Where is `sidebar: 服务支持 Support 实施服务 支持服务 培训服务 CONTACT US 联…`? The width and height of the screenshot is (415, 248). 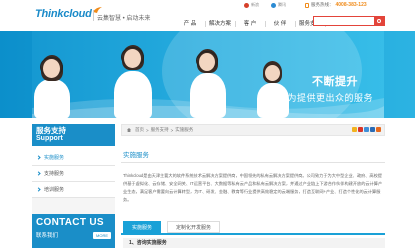
sidebar: 服务支持 Support 实施服务 支持服务 培训服务 CONTACT US 联… is located at coordinates (73, 186).